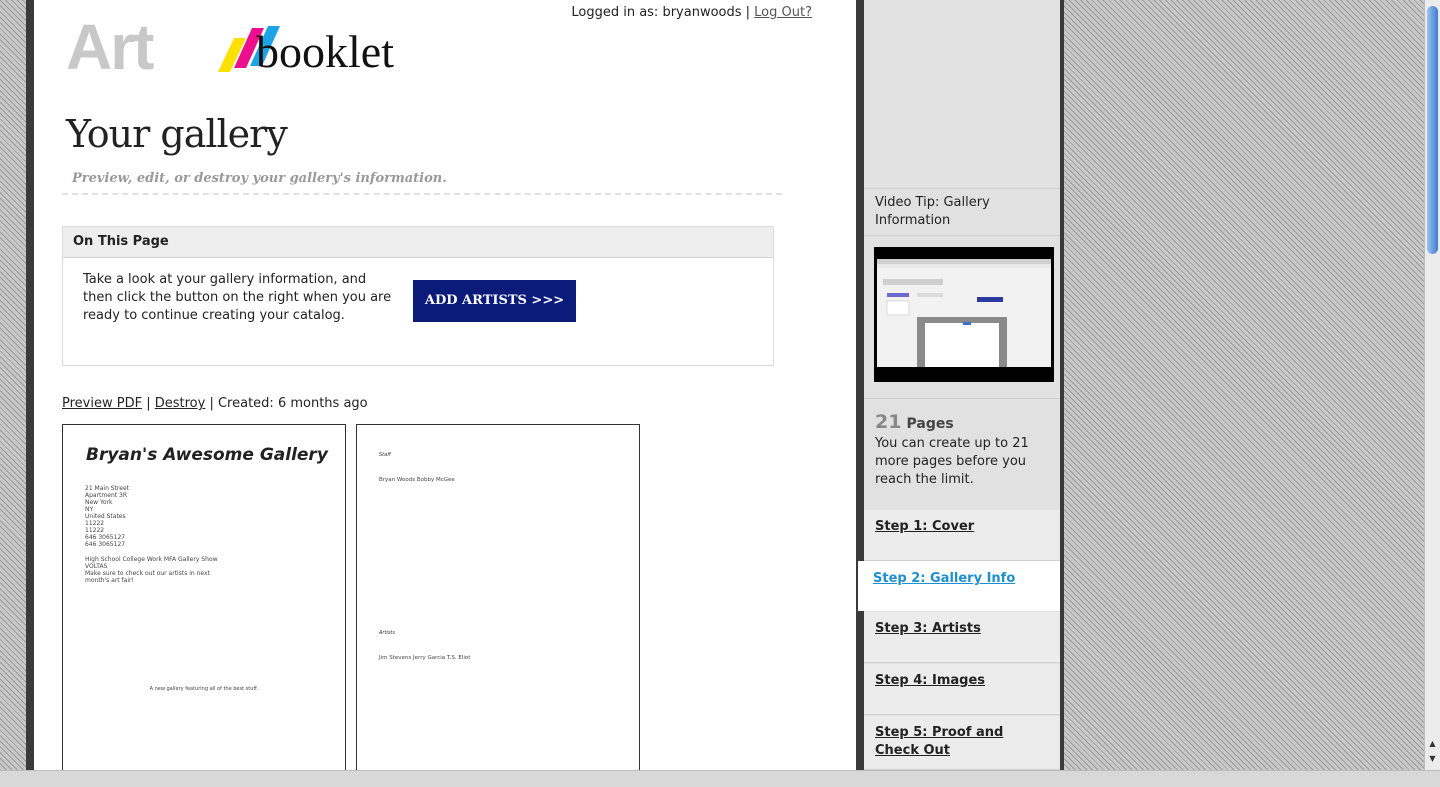 This screenshot has width=1440, height=787. I want to click on logout-link: Log Out?, so click(783, 12).